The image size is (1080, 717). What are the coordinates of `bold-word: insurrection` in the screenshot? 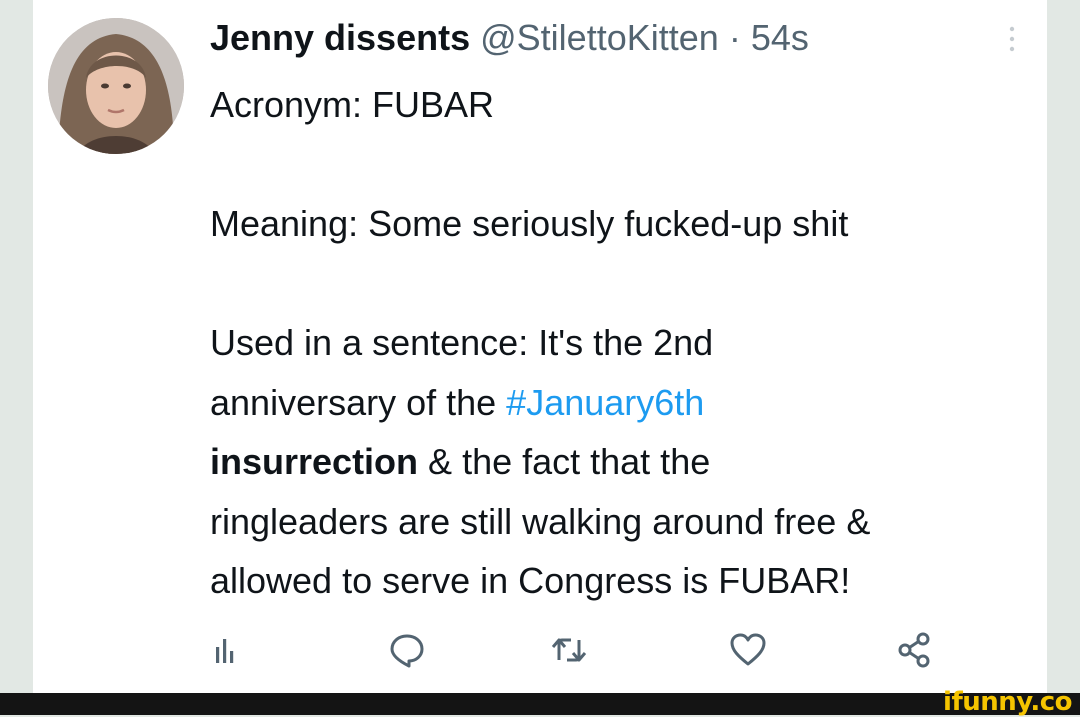 It's located at (314, 461).